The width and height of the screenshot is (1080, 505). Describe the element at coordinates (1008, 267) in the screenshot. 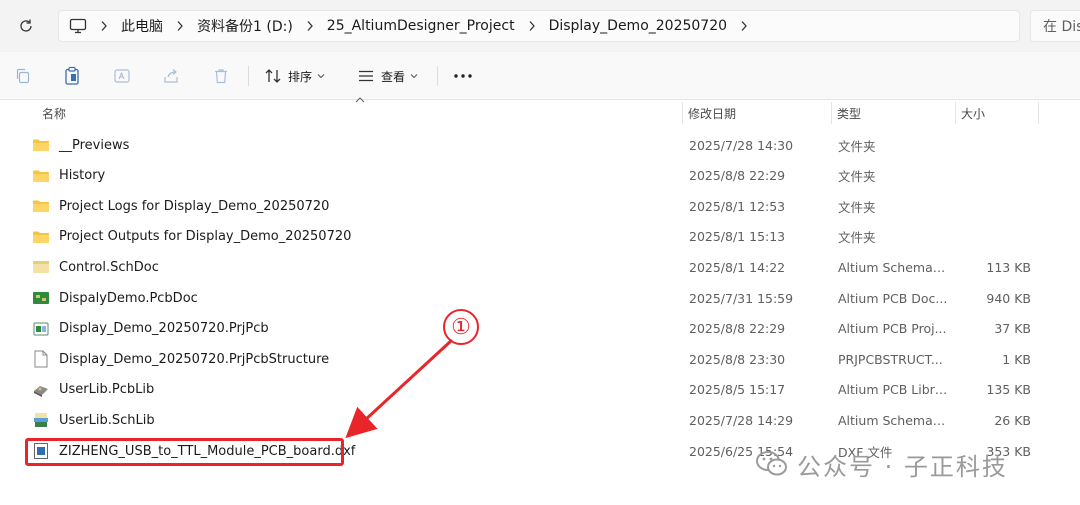

I see `file-size: 113 KB` at that location.